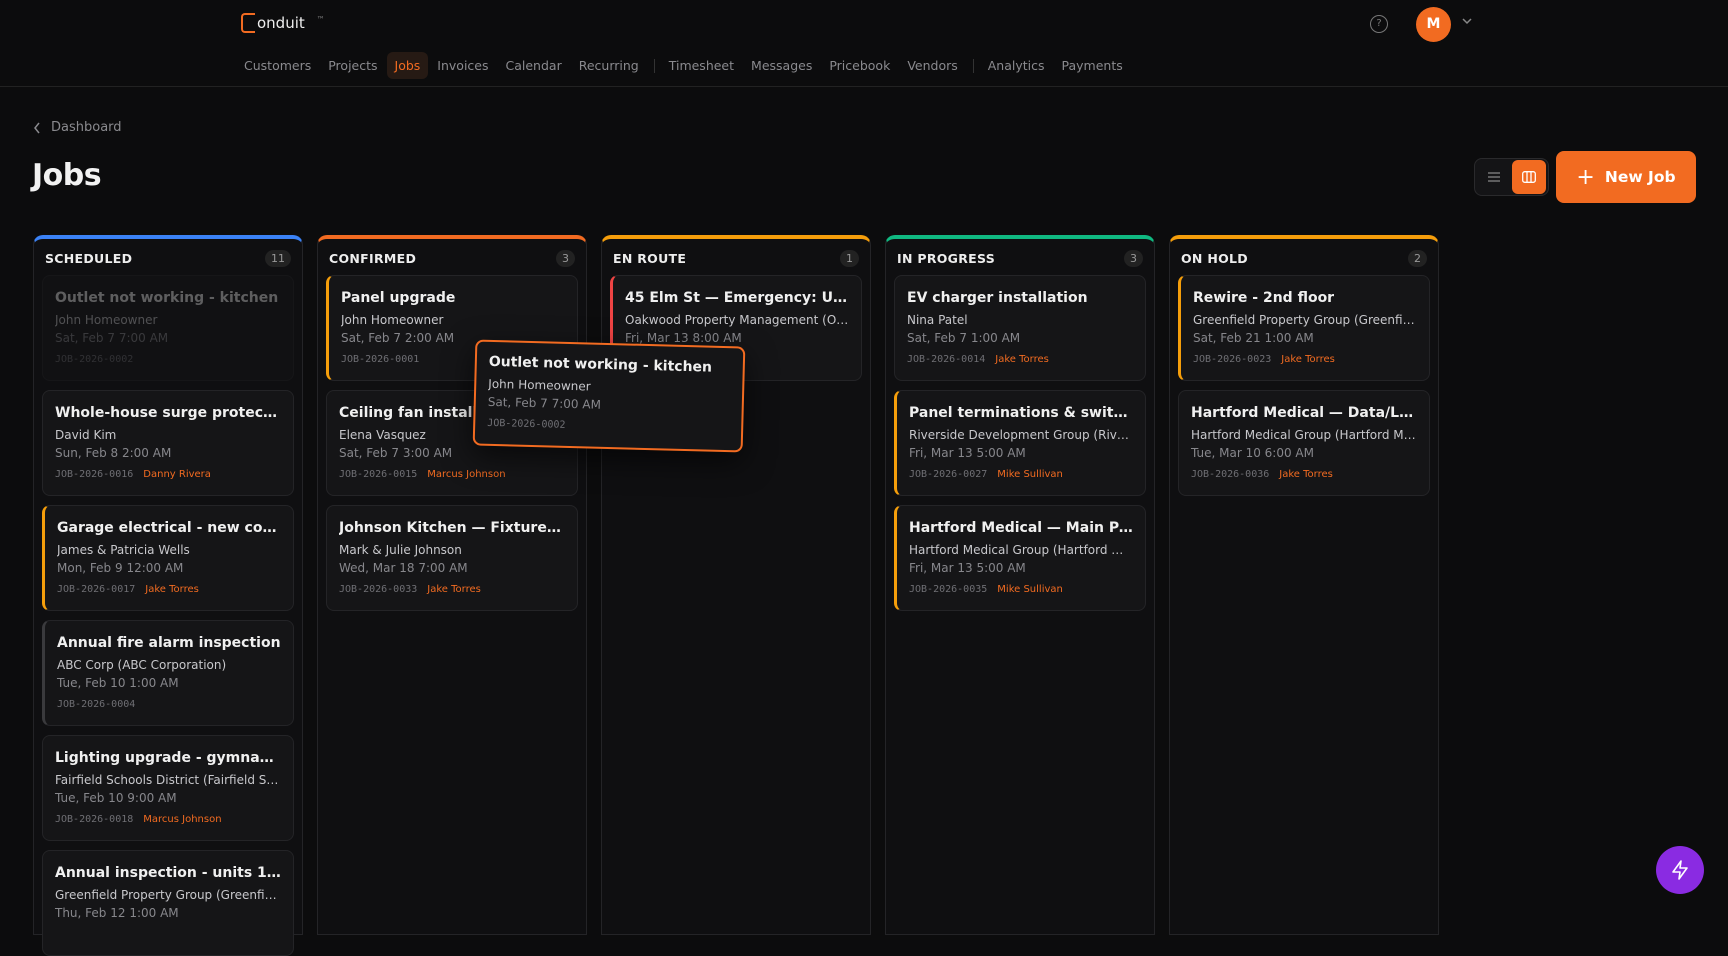 This screenshot has height=956, width=1728. I want to click on card-job-id: JOB-2026-0018, so click(94, 819).